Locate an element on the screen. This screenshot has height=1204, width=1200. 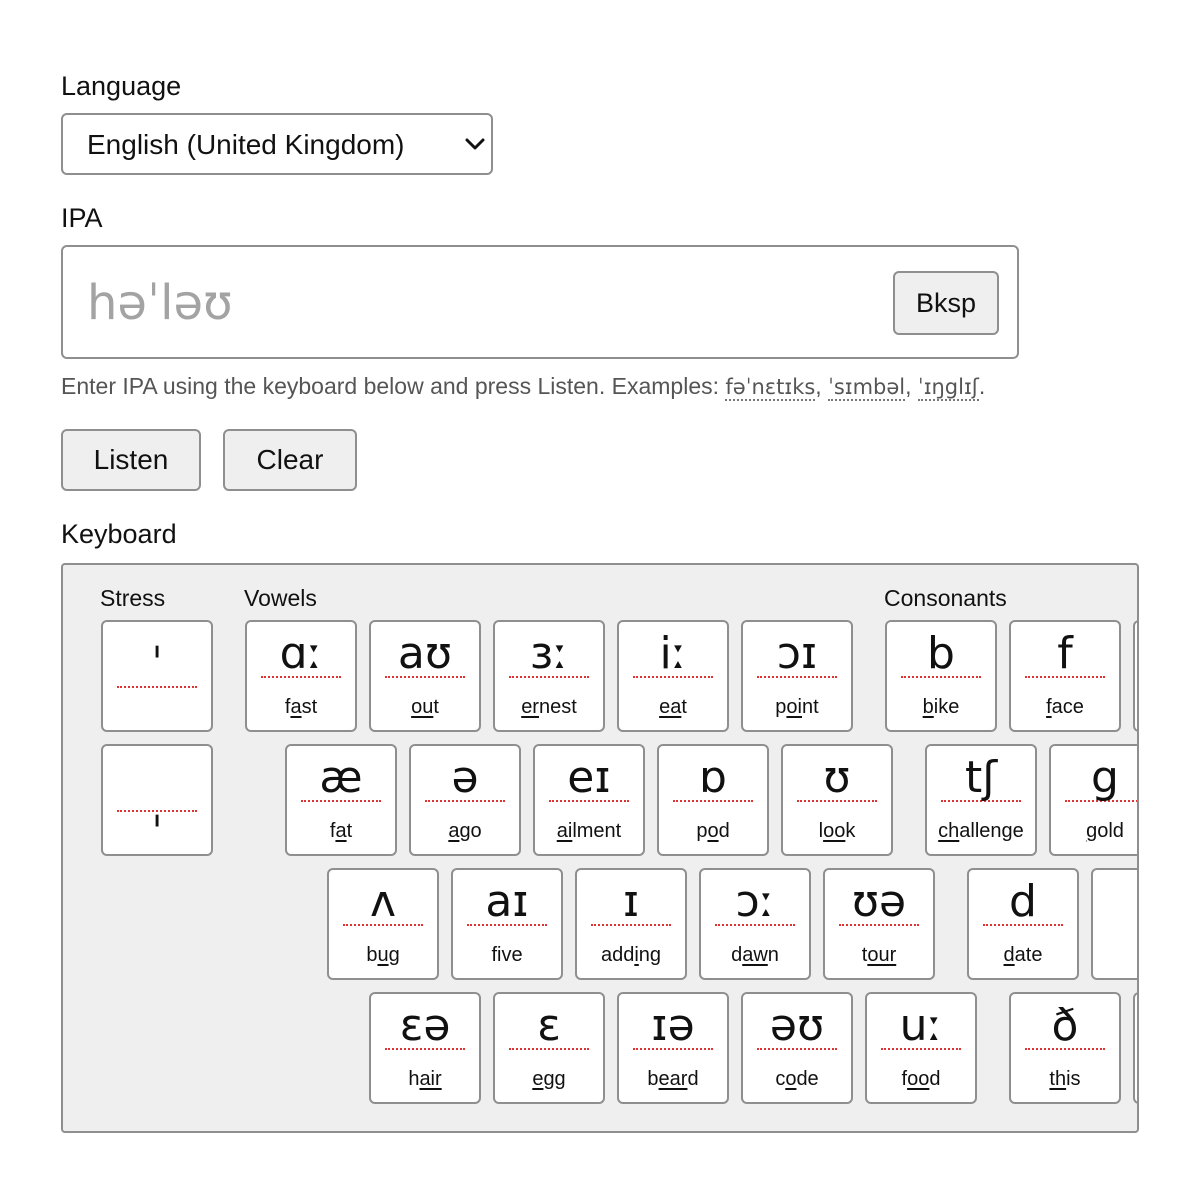
key-example-word: date is located at coordinates (1023, 955).